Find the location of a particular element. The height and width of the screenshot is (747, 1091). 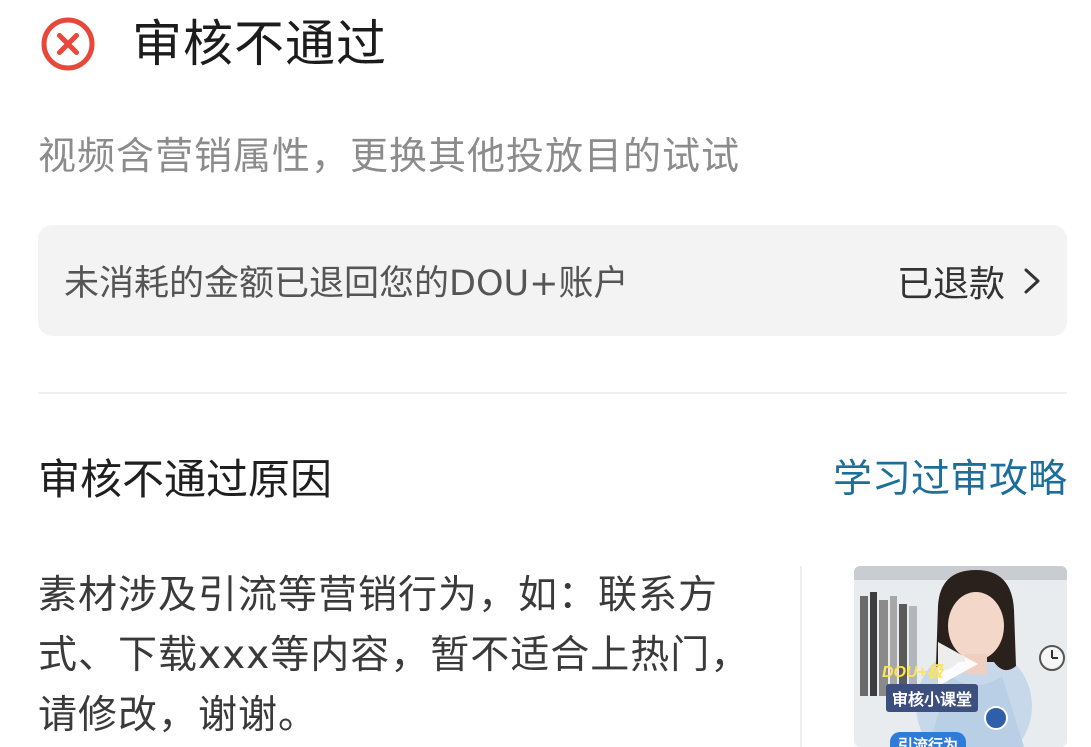

review-status-header: 审核不通过 is located at coordinates (212, 44).